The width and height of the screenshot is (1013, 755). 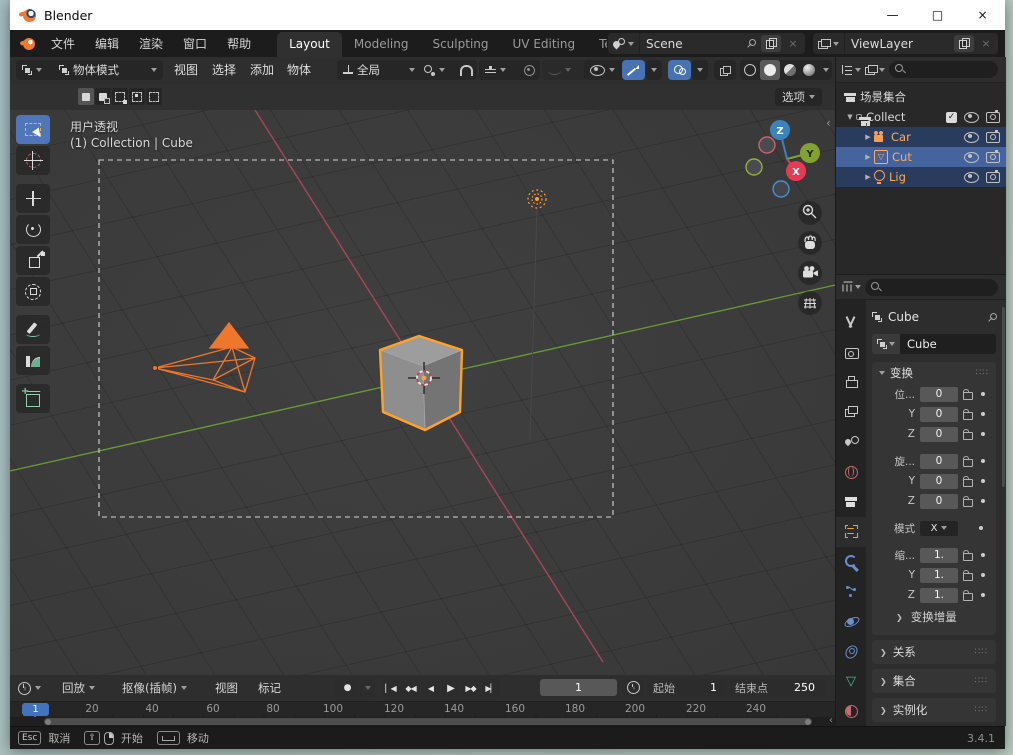 I want to click on keying-dropdown: 抠像(插帧), so click(x=154, y=688).